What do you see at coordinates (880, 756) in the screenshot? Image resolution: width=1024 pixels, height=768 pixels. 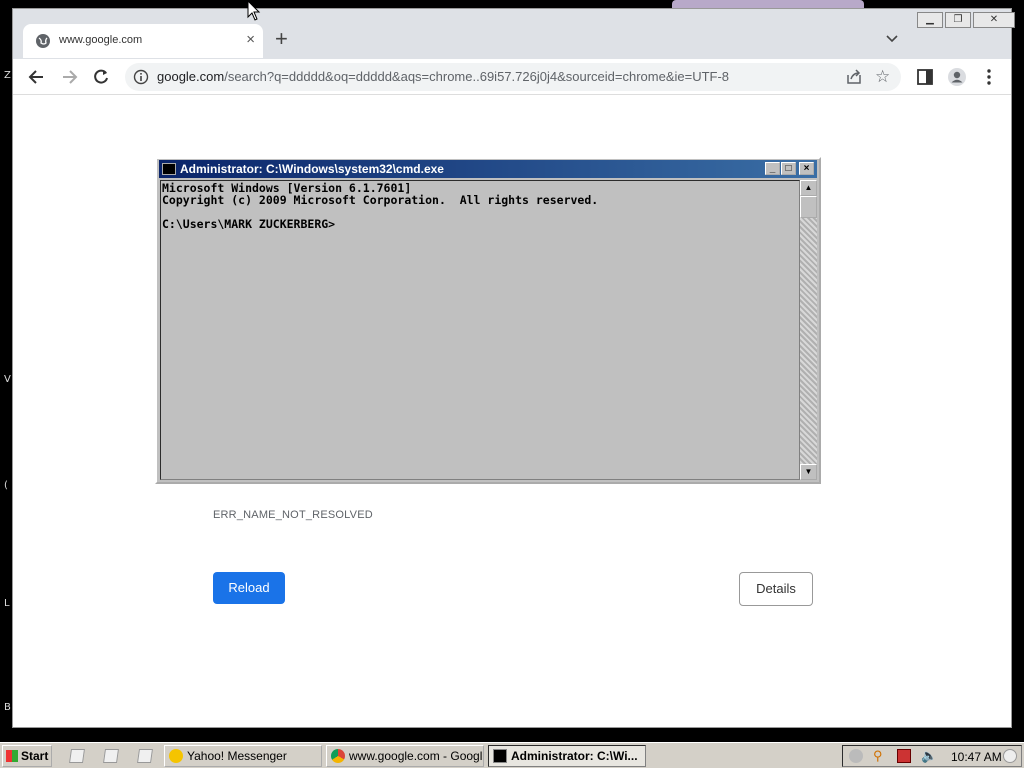 I see `search-tray-icon: ⚲` at bounding box center [880, 756].